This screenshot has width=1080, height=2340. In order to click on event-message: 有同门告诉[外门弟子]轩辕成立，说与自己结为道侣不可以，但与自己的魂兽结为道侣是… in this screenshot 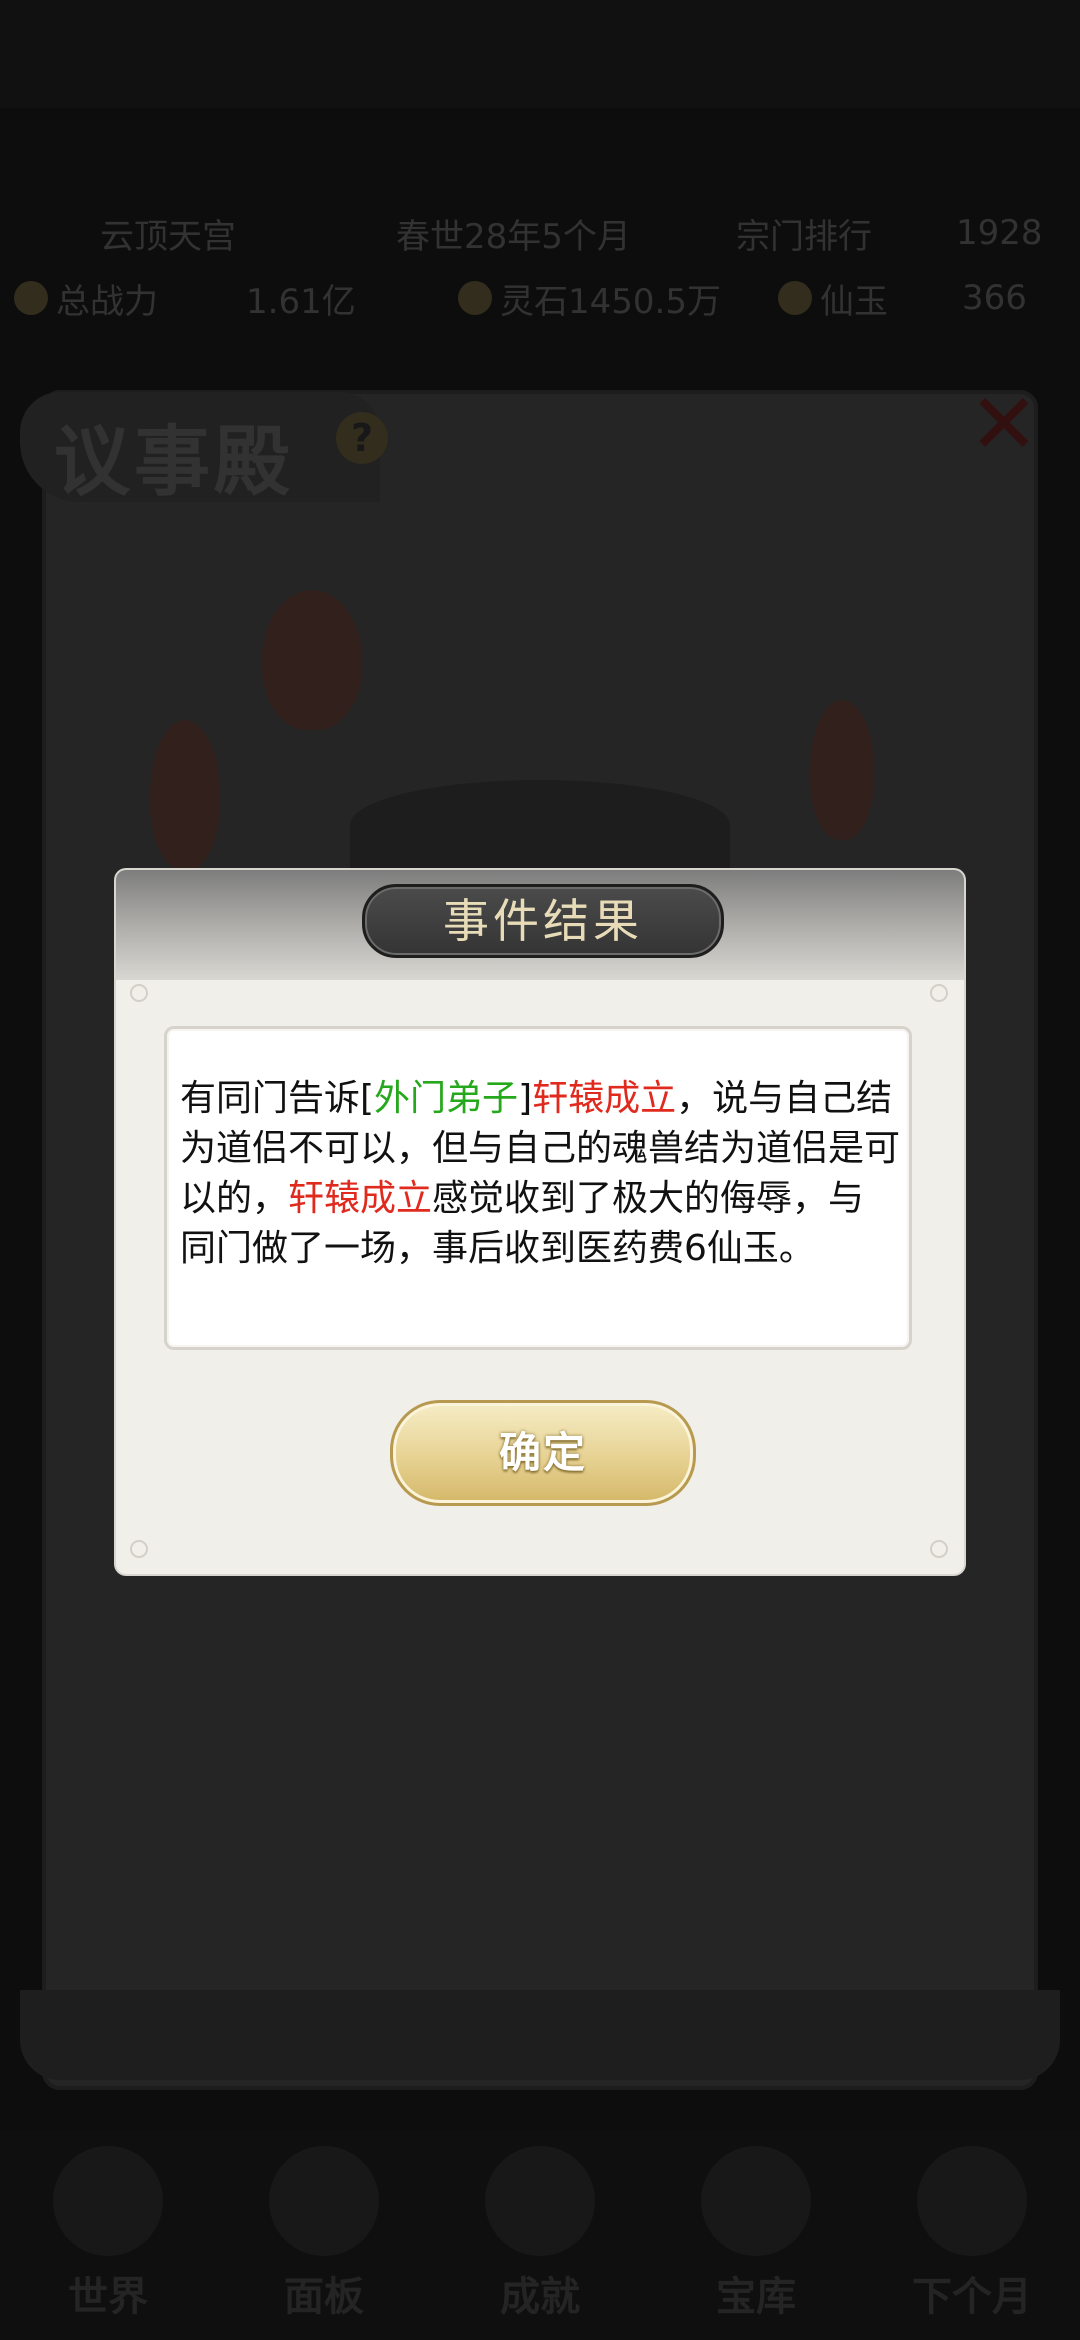, I will do `click(540, 1174)`.